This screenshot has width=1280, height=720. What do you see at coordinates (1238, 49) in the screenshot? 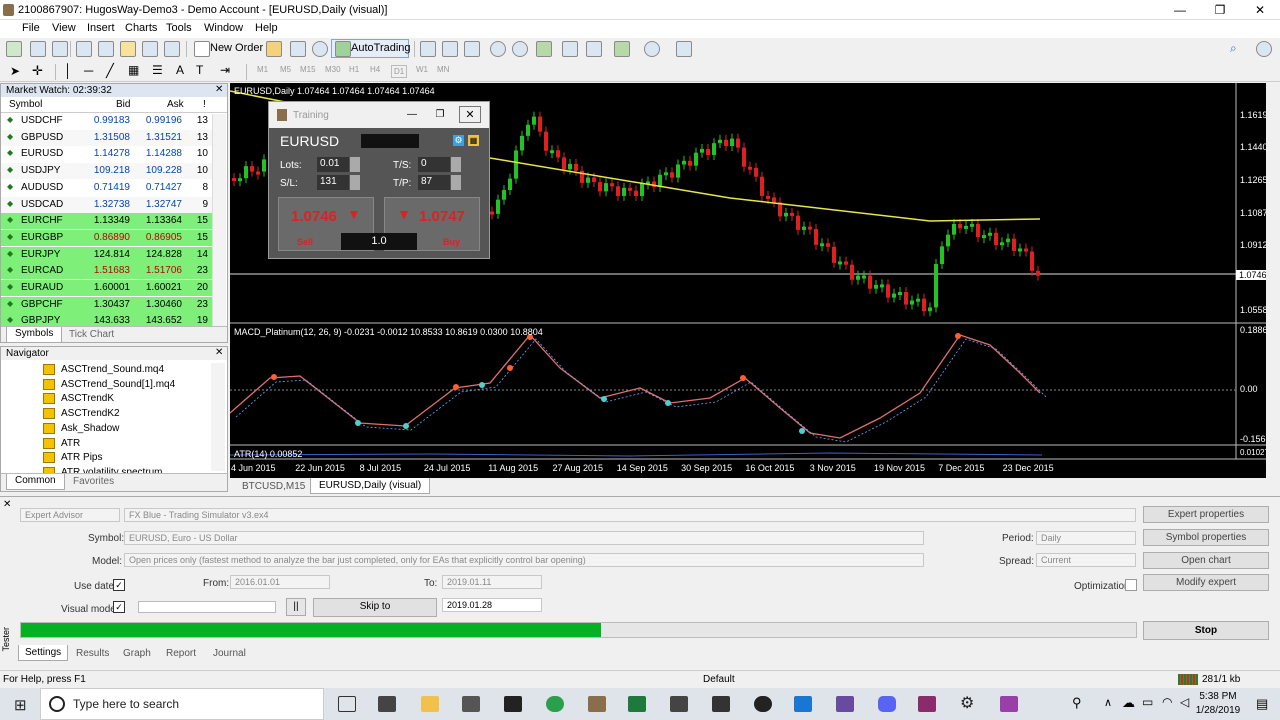
I see `search-icon: ⌕` at bounding box center [1238, 49].